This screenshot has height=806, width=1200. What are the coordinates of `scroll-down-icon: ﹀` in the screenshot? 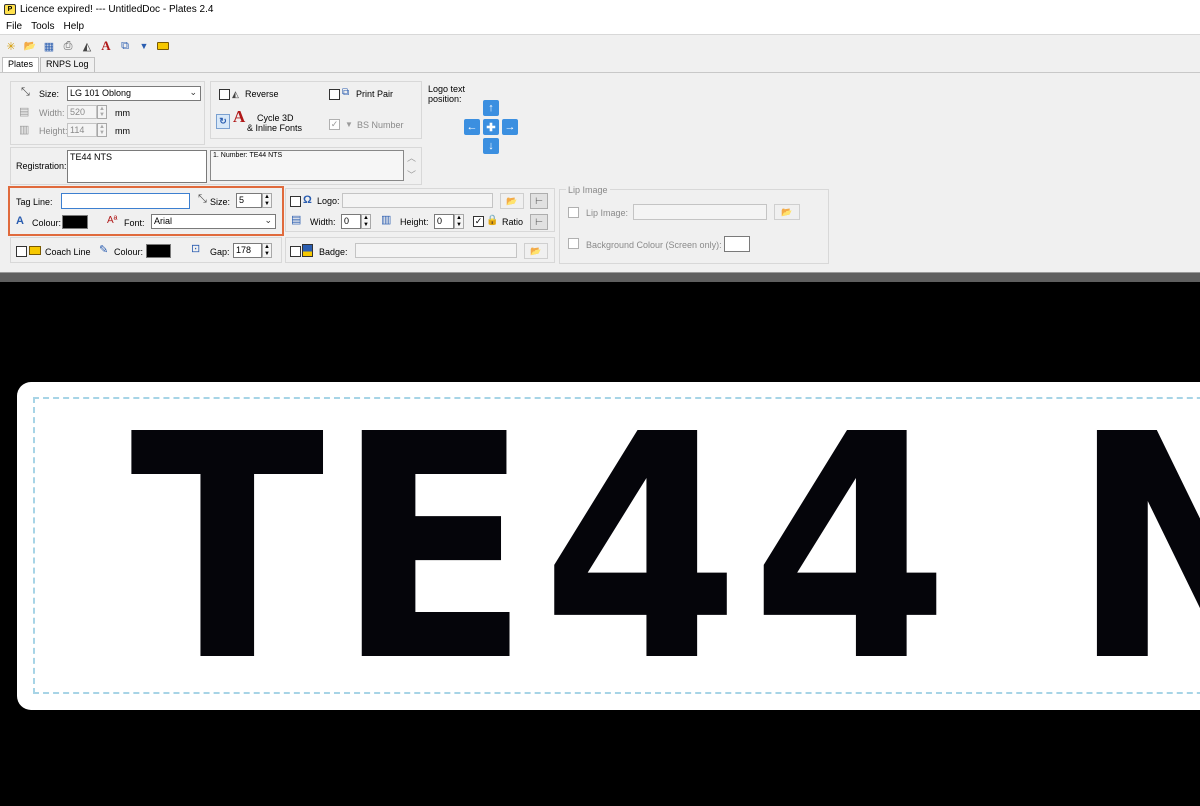 It's located at (411, 174).